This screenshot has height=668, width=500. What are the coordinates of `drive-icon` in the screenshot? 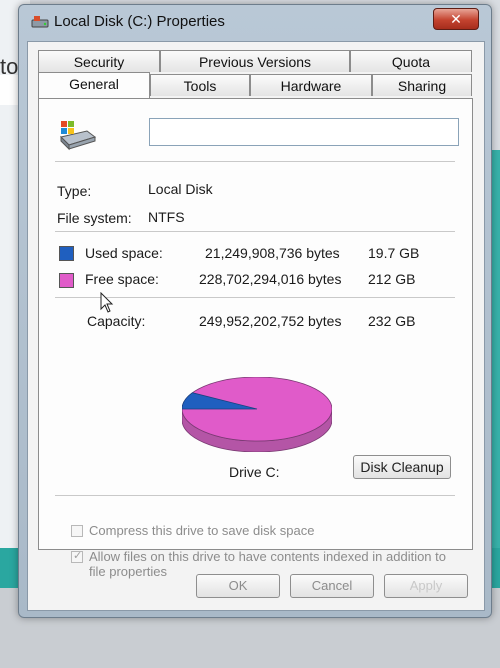 It's located at (40, 22).